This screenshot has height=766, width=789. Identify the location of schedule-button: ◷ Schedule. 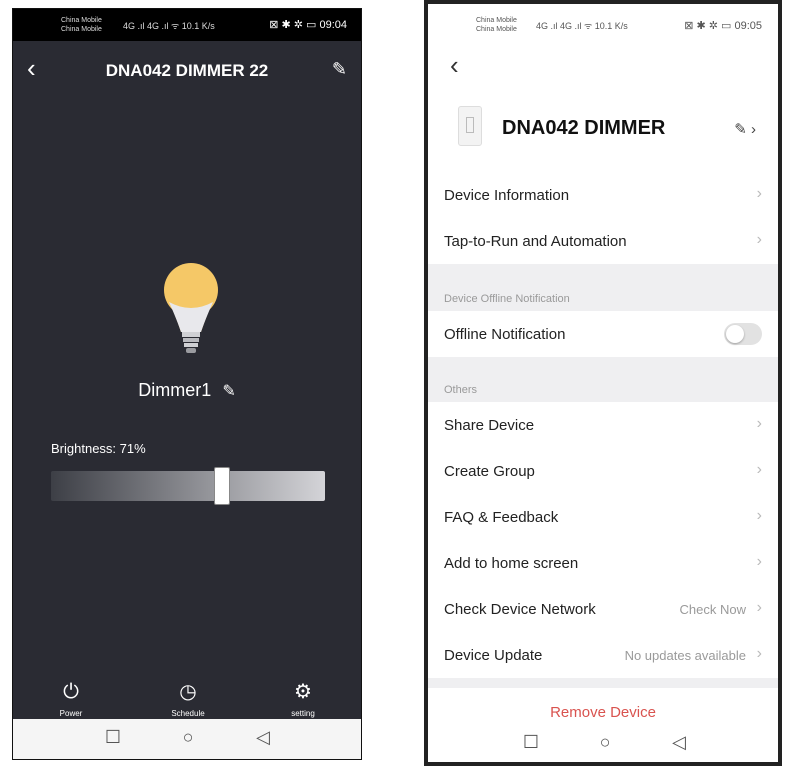
(188, 699).